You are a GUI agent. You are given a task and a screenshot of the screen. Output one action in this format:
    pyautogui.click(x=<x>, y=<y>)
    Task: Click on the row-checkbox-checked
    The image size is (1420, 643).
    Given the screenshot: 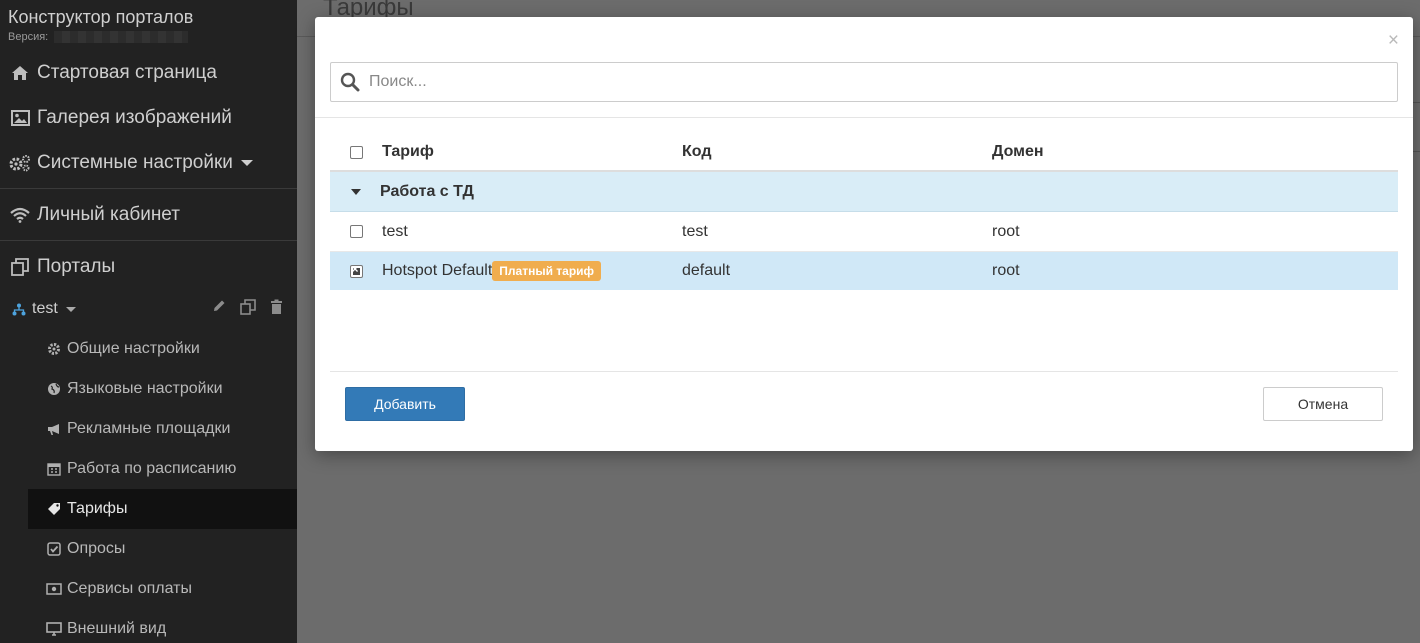 What is the action you would take?
    pyautogui.click(x=356, y=270)
    